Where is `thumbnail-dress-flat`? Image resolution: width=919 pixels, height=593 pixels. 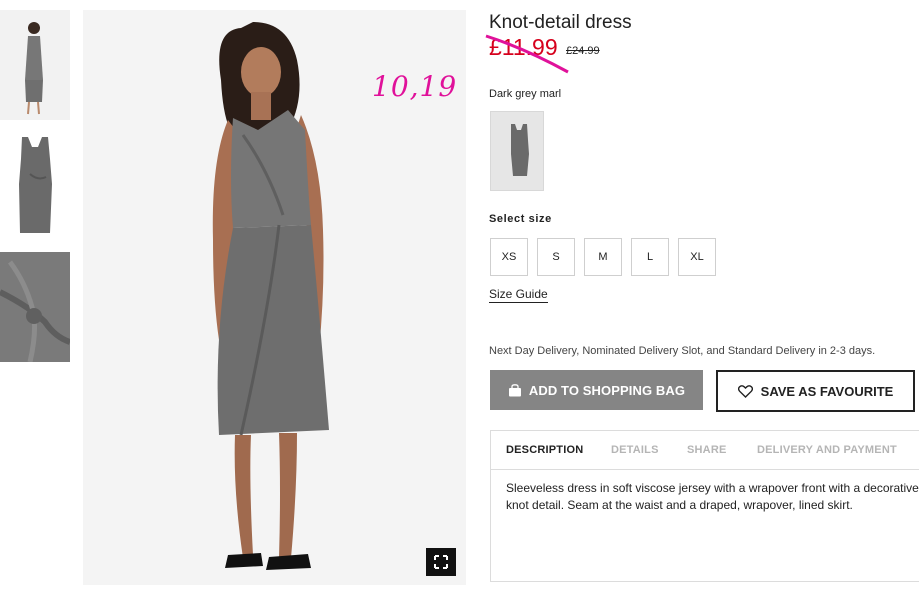 thumbnail-dress-flat is located at coordinates (35, 184).